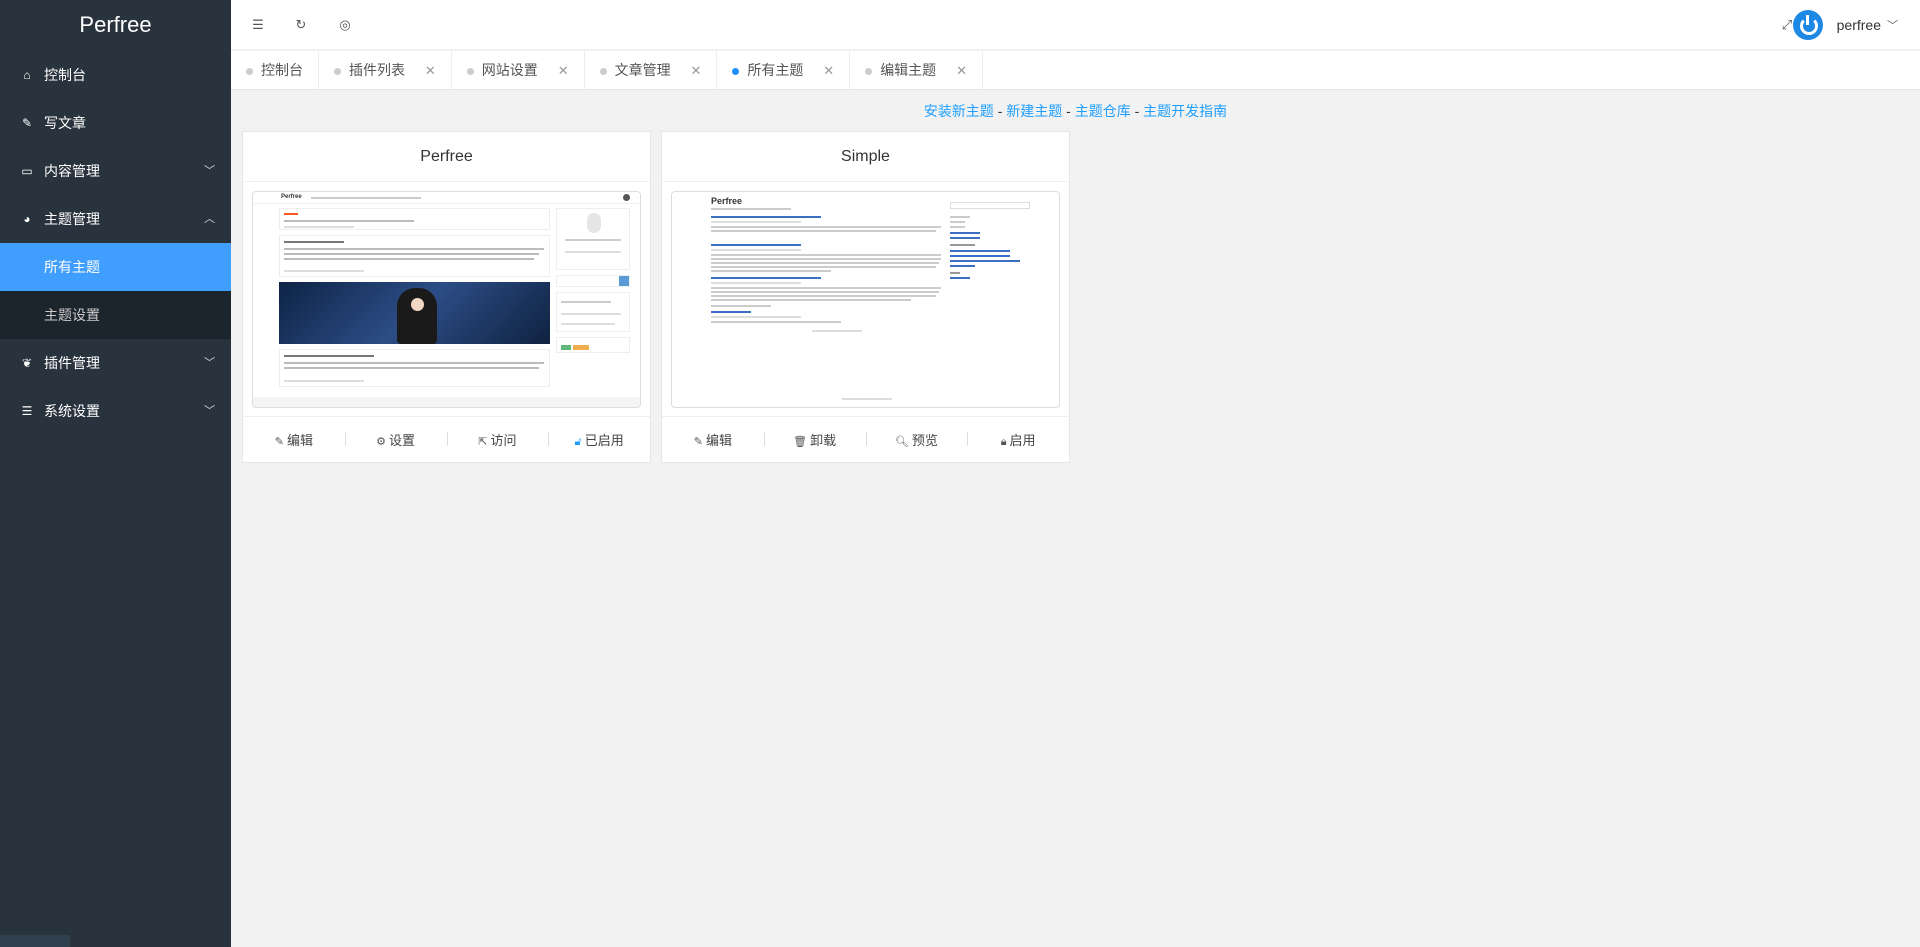  I want to click on theme-settings-button: ⚙ 设置, so click(395, 439).